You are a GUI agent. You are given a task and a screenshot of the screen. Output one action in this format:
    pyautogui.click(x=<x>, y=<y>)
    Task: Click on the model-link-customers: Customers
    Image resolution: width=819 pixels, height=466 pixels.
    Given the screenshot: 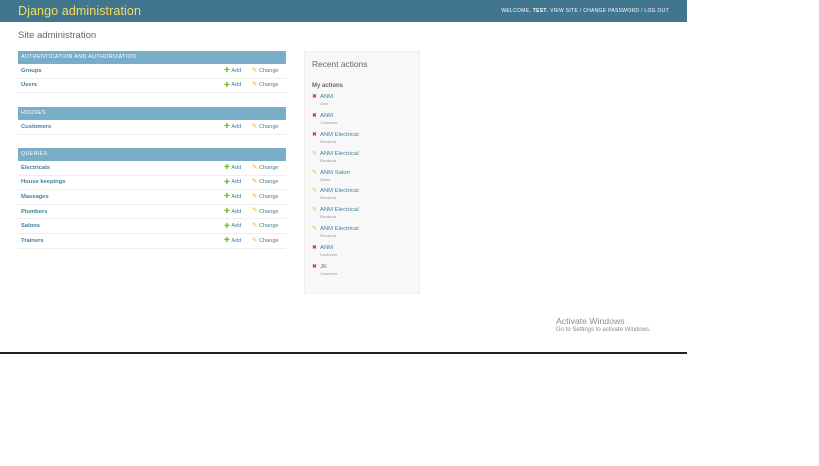 What is the action you would take?
    pyautogui.click(x=34, y=127)
    